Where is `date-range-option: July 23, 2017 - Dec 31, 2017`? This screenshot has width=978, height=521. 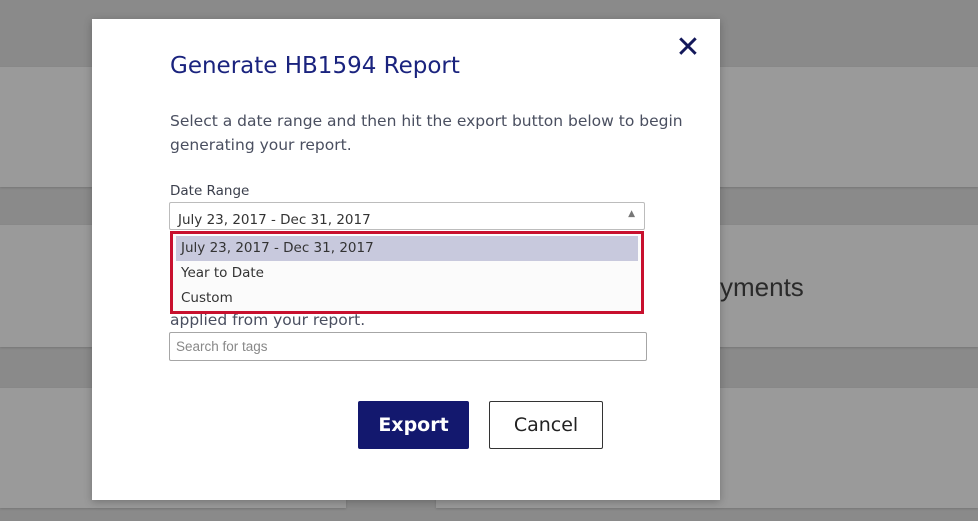 date-range-option: July 23, 2017 - Dec 31, 2017 is located at coordinates (407, 248).